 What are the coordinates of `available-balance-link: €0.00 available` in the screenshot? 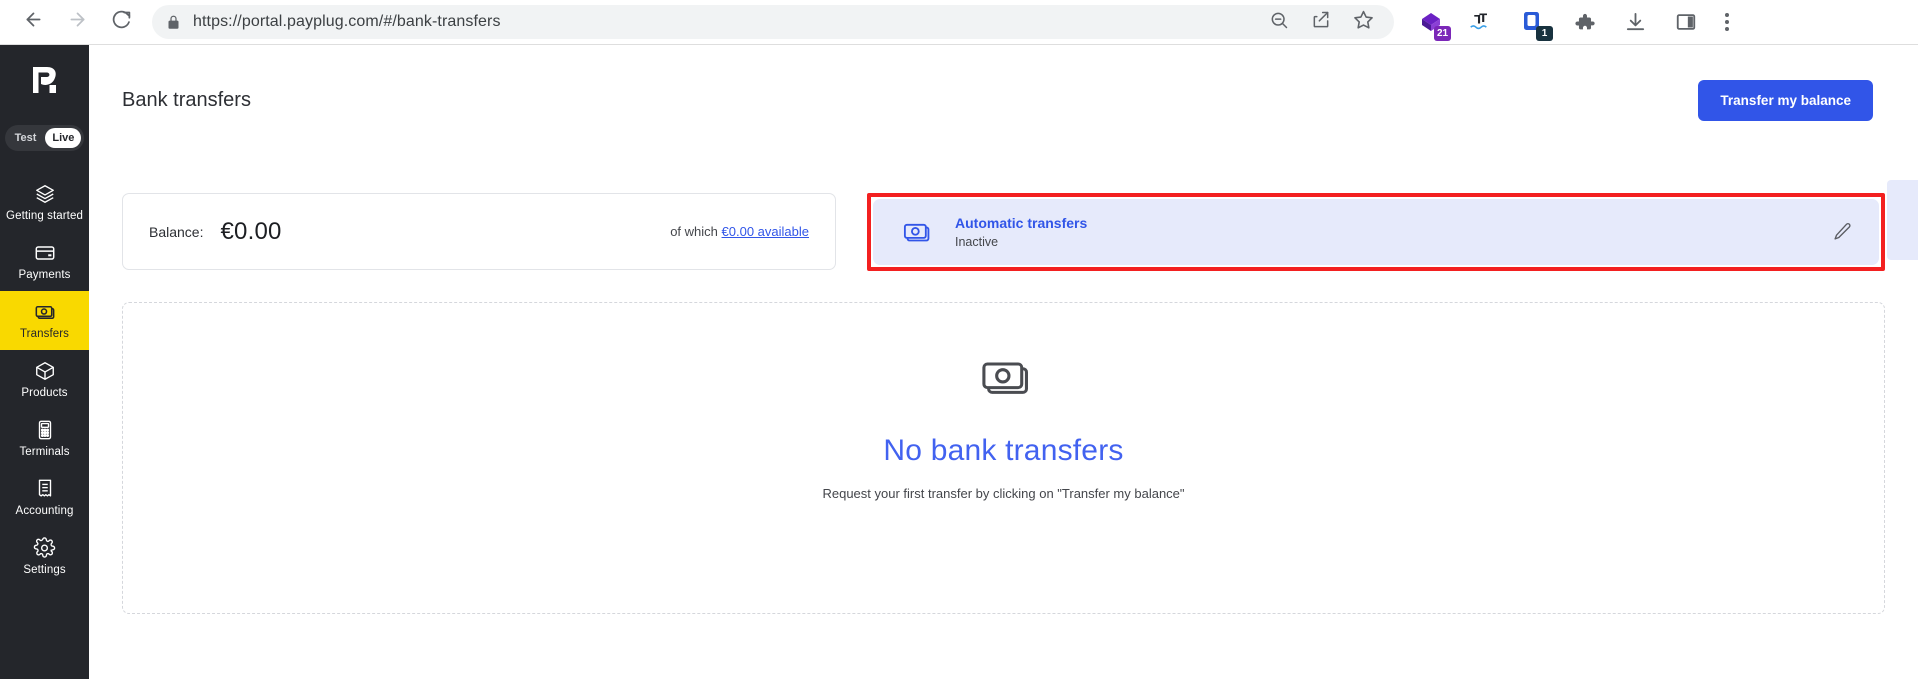 It's located at (765, 231).